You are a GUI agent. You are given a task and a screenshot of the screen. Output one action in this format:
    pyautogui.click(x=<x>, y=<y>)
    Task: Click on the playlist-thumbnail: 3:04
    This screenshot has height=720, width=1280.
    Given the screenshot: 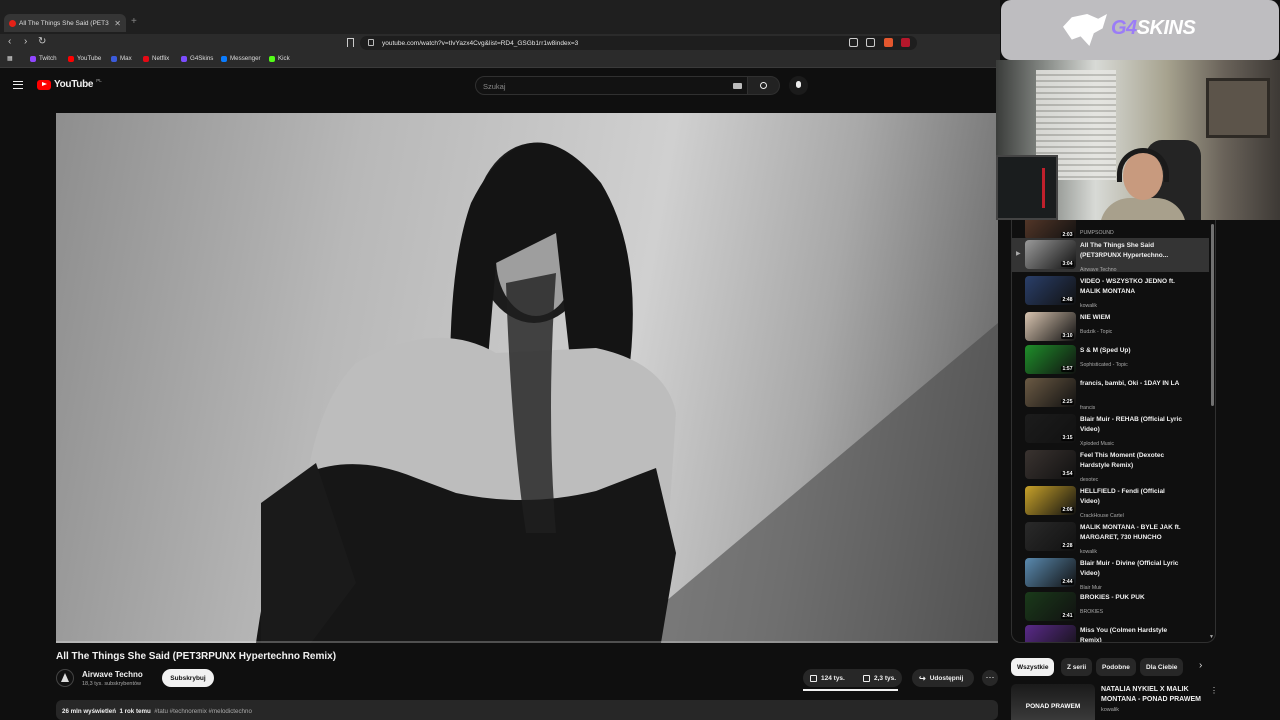 What is the action you would take?
    pyautogui.click(x=1050, y=254)
    